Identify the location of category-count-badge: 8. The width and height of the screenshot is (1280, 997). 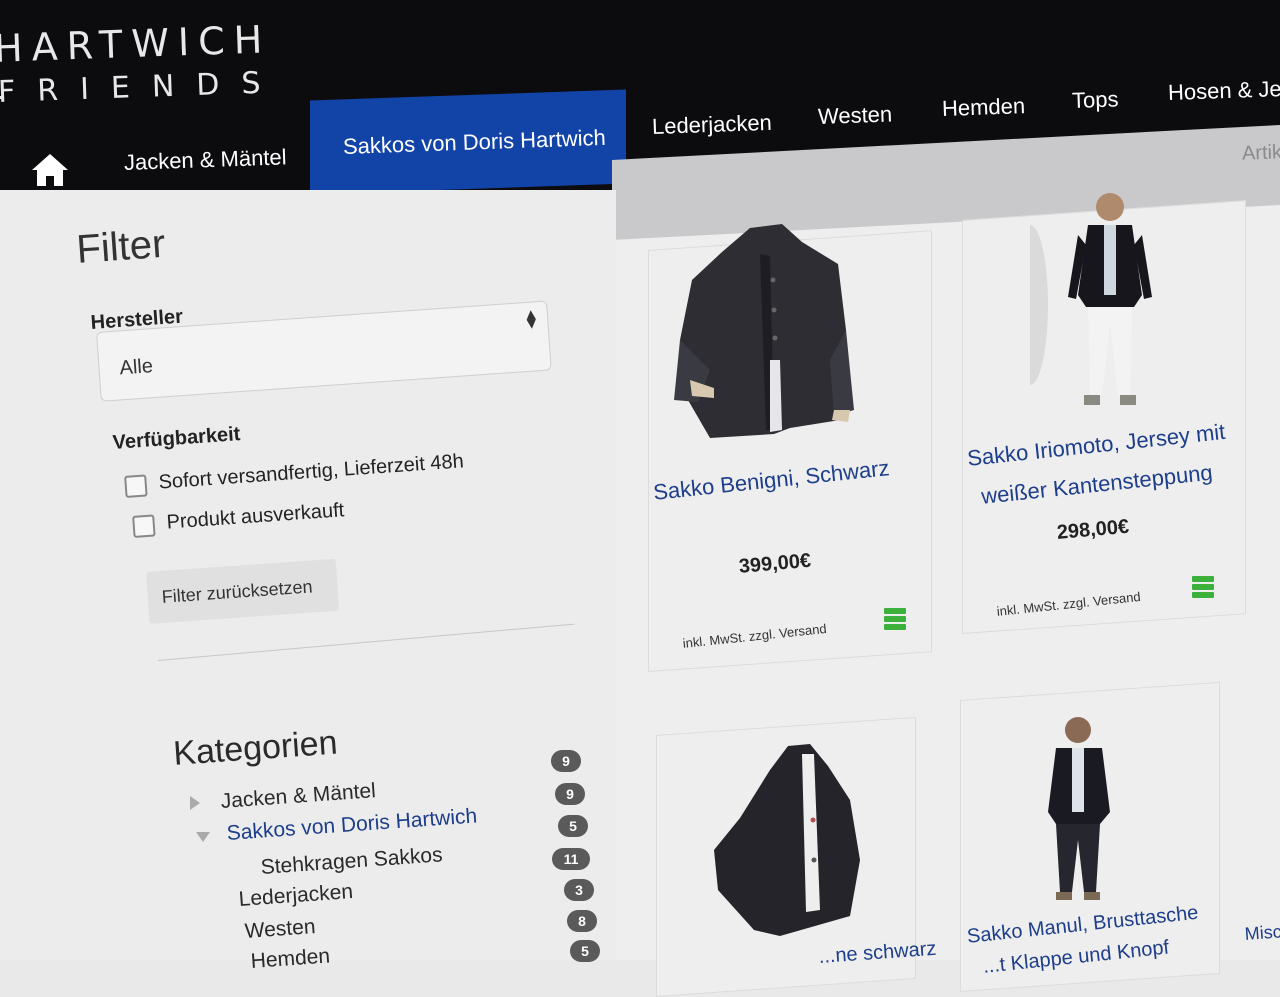
(582, 921).